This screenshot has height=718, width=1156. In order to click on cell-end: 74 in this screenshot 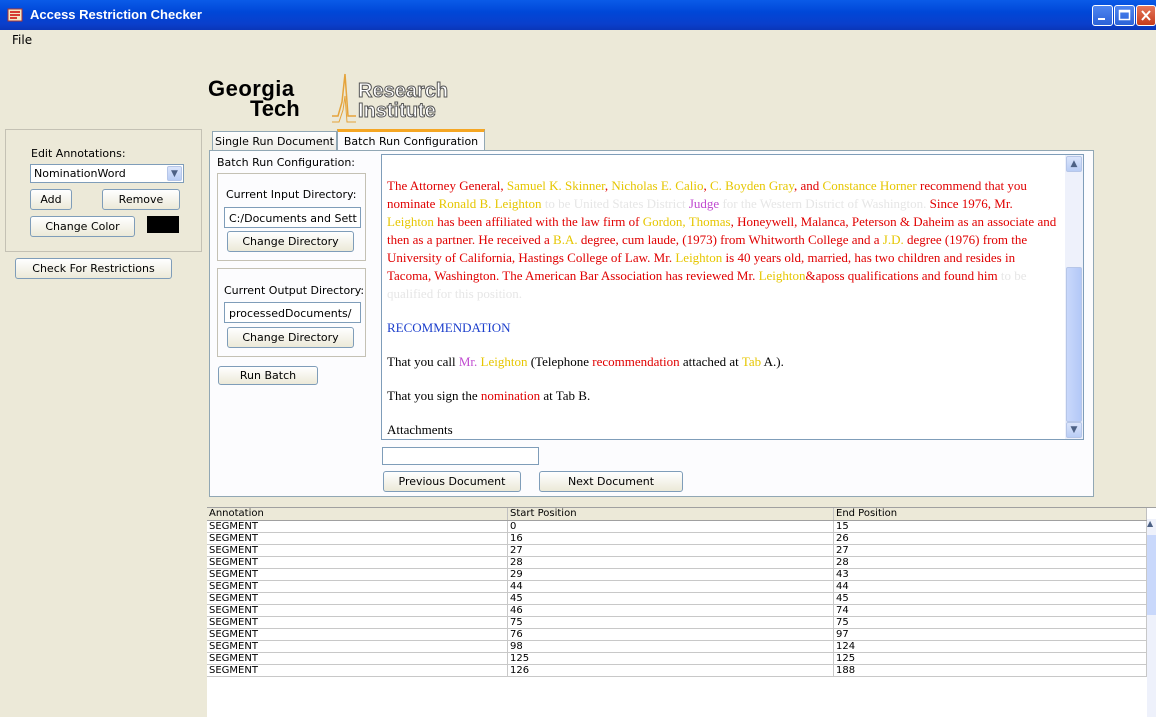, I will do `click(990, 610)`.